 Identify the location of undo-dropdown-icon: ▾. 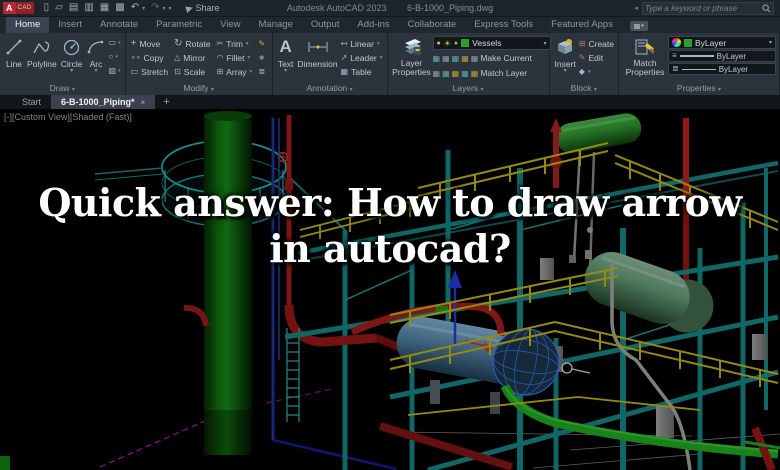
(143, 8).